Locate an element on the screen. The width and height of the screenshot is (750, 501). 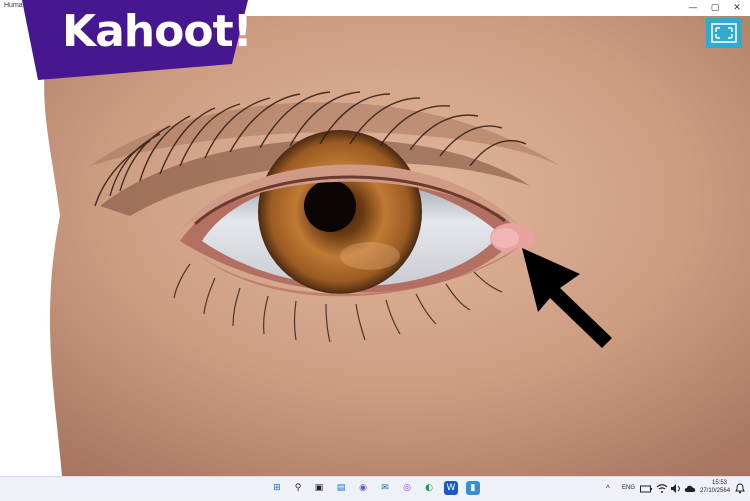
edge-icon: ◐ is located at coordinates (429, 488).